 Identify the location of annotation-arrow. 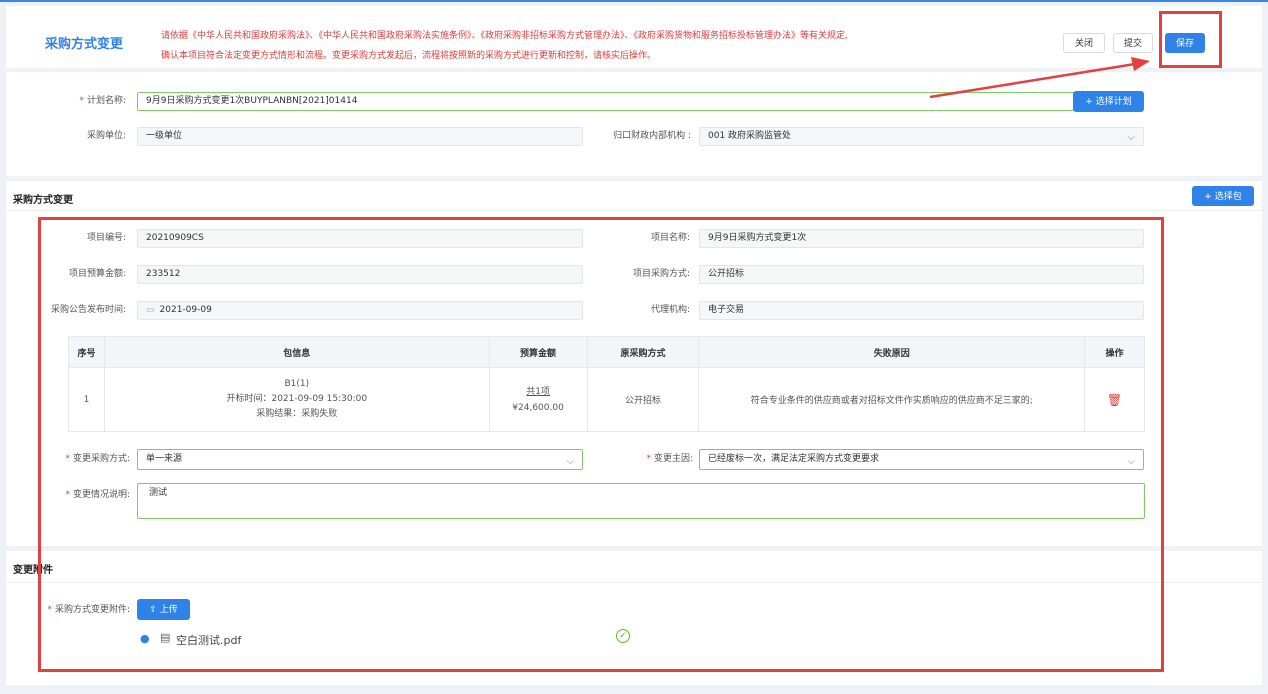
(1039, 78).